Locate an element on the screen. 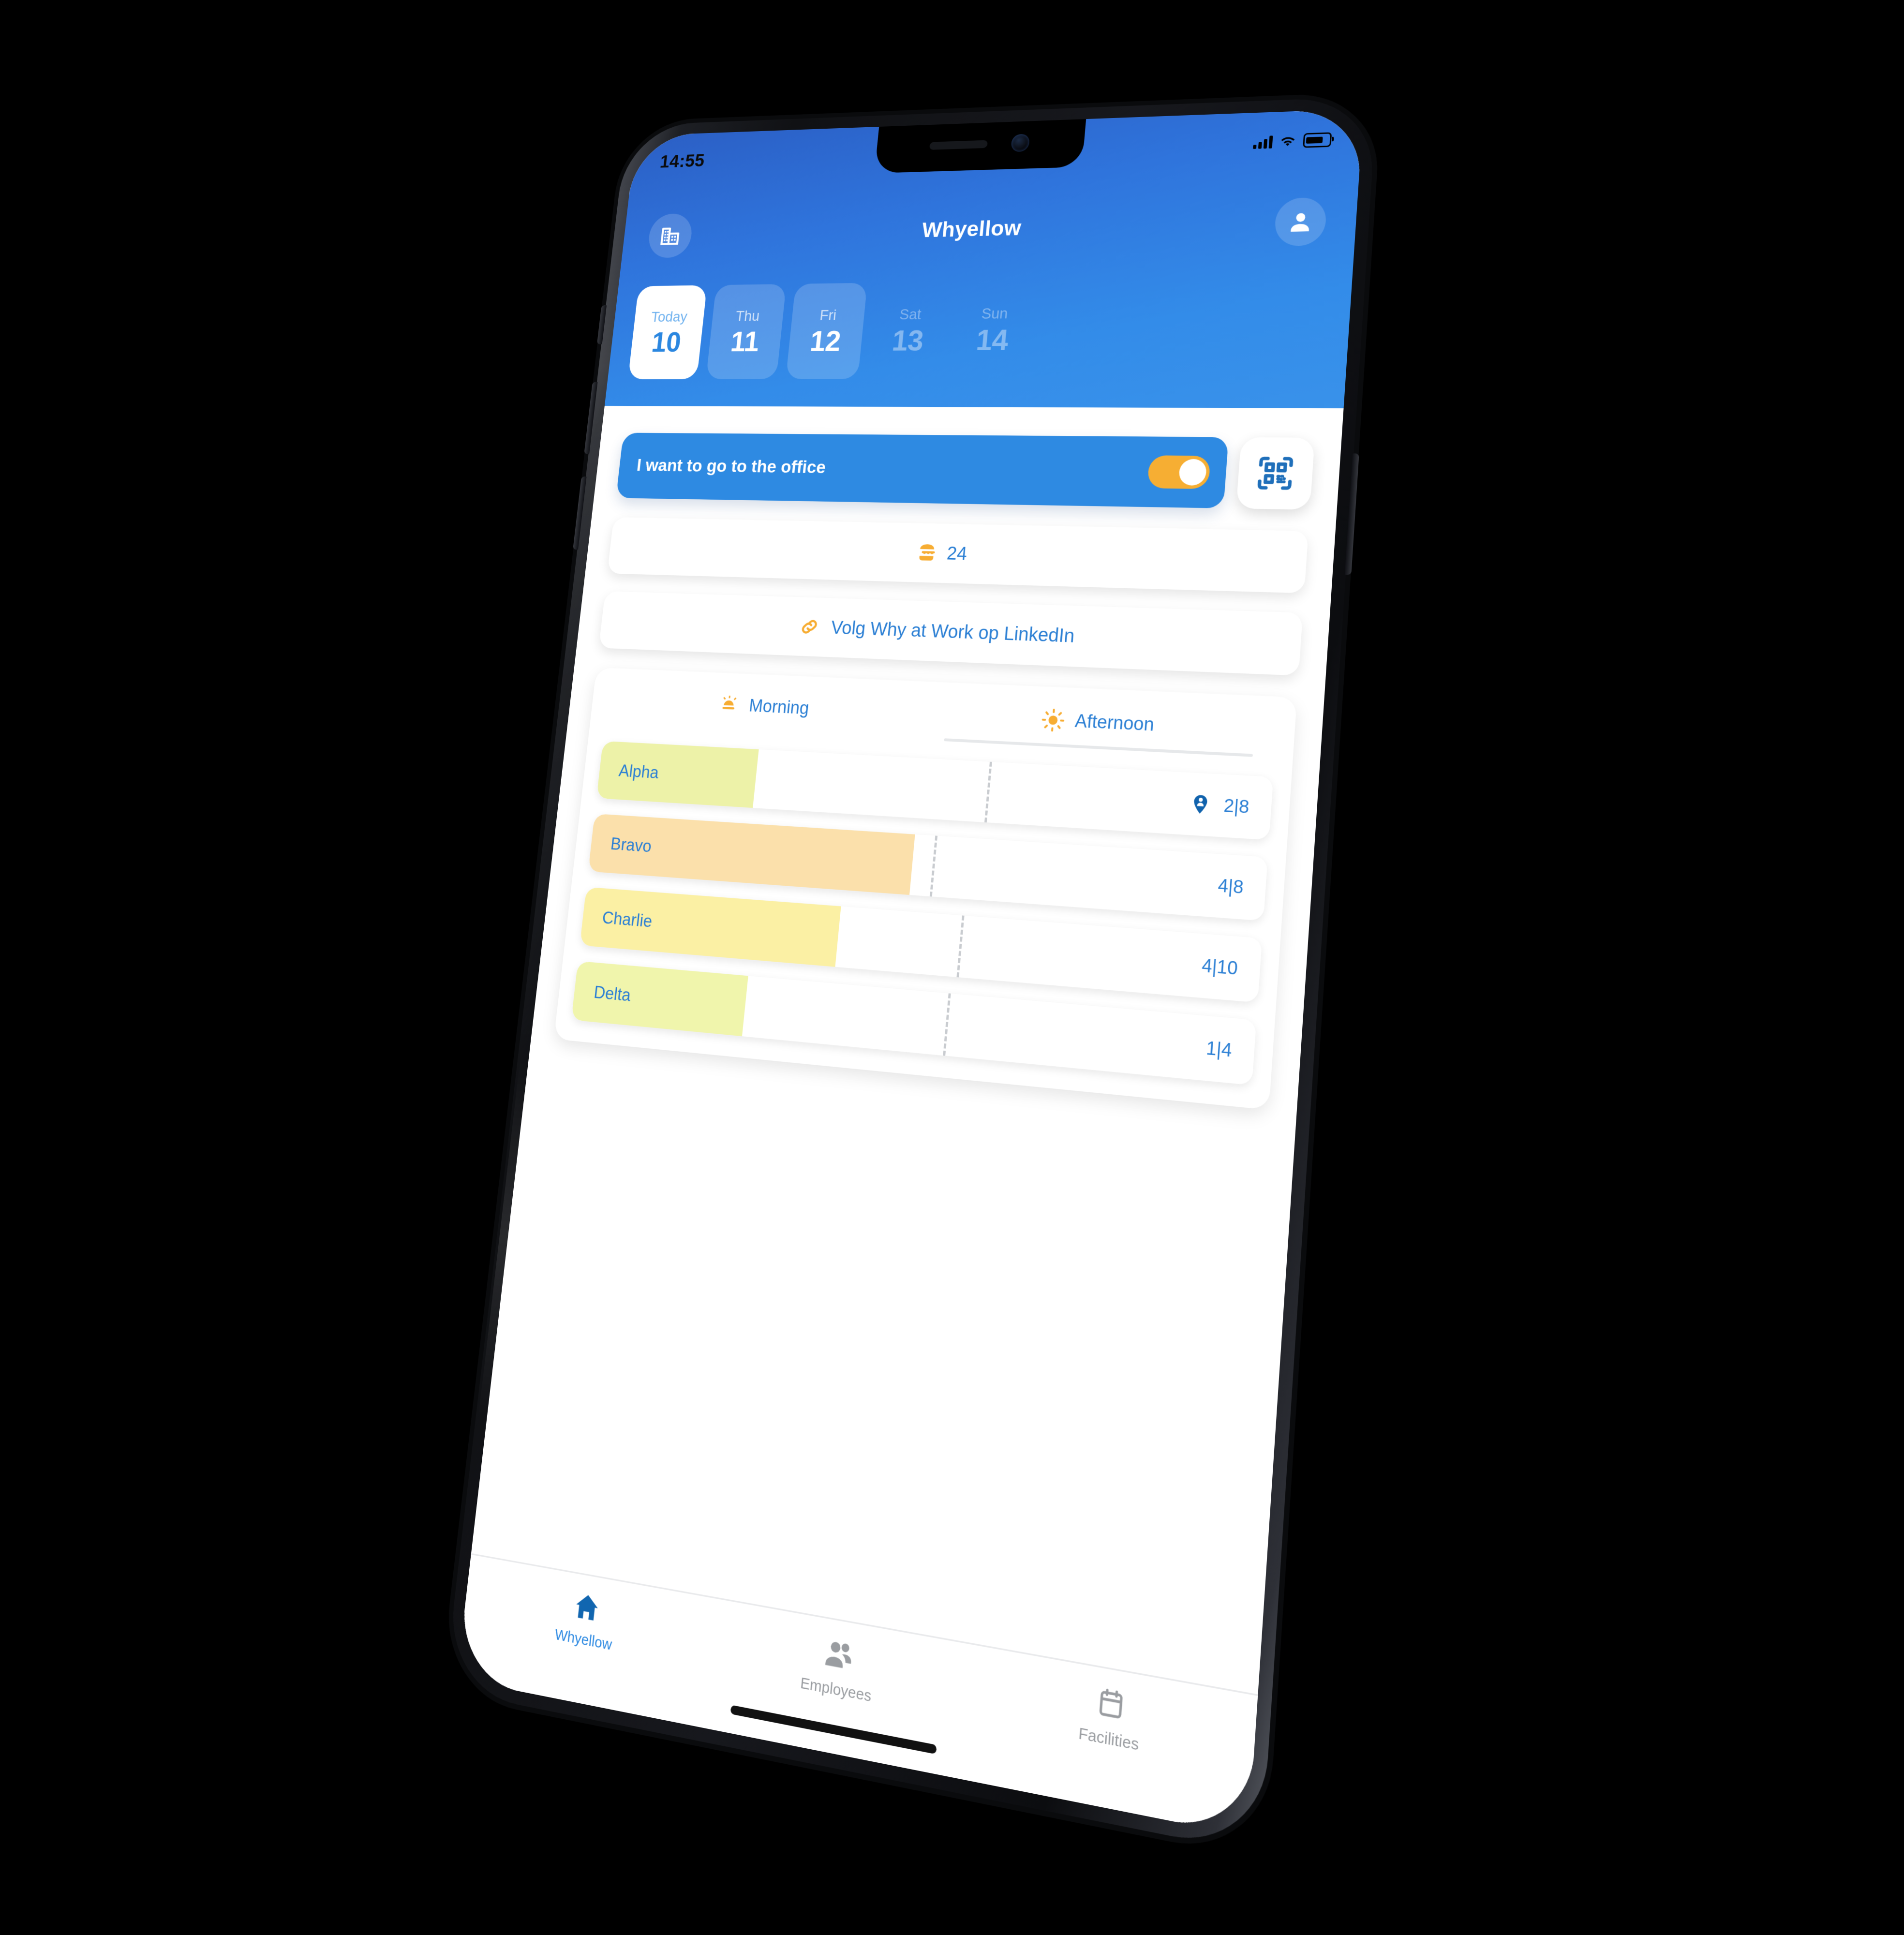 The width and height of the screenshot is (1904, 1935). office-toggle-switch is located at coordinates (1179, 472).